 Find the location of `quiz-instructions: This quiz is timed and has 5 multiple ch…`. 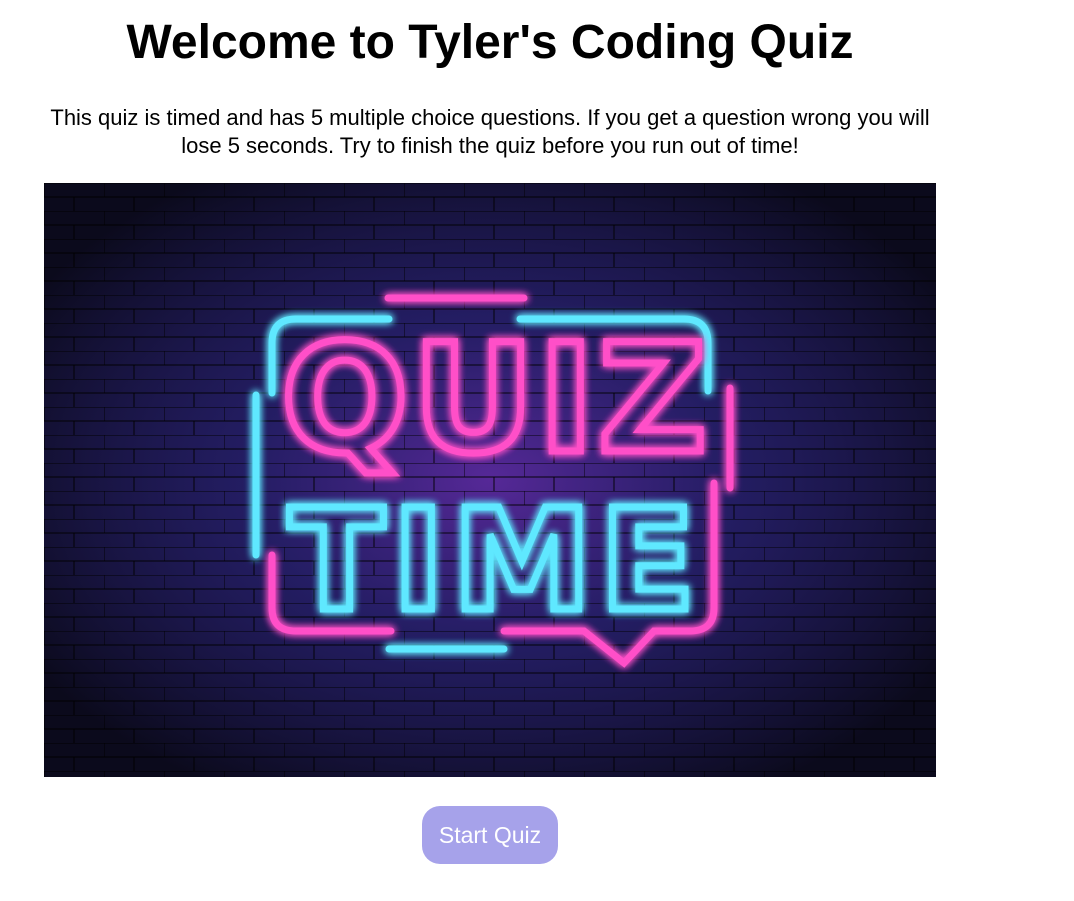

quiz-instructions: This quiz is timed and has 5 multiple ch… is located at coordinates (490, 131).